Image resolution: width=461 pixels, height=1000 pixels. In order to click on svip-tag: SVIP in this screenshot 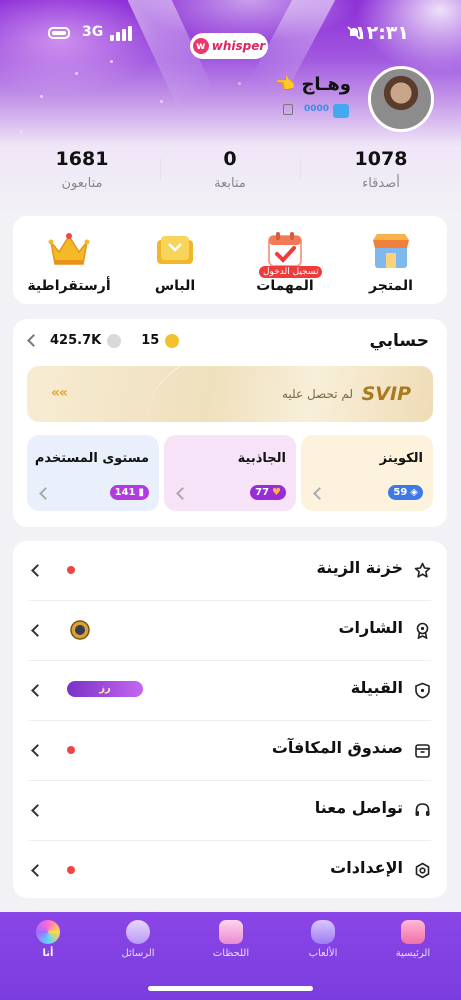, I will do `click(386, 394)`.